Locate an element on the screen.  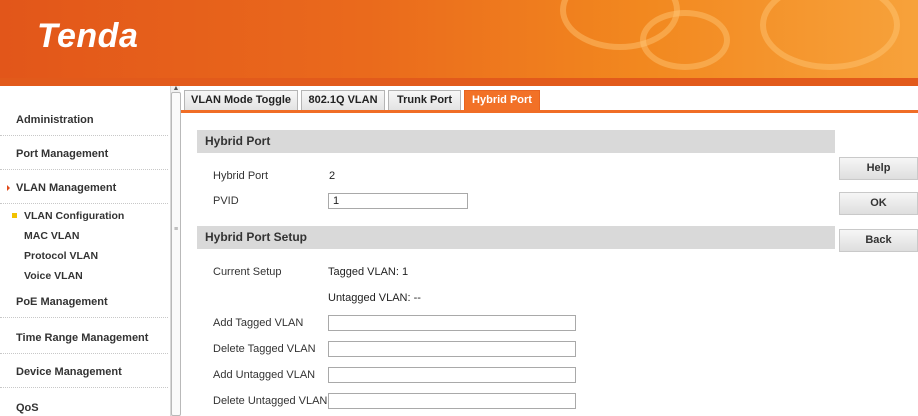
tab-hybrid-port: Hybrid Port is located at coordinates (502, 100).